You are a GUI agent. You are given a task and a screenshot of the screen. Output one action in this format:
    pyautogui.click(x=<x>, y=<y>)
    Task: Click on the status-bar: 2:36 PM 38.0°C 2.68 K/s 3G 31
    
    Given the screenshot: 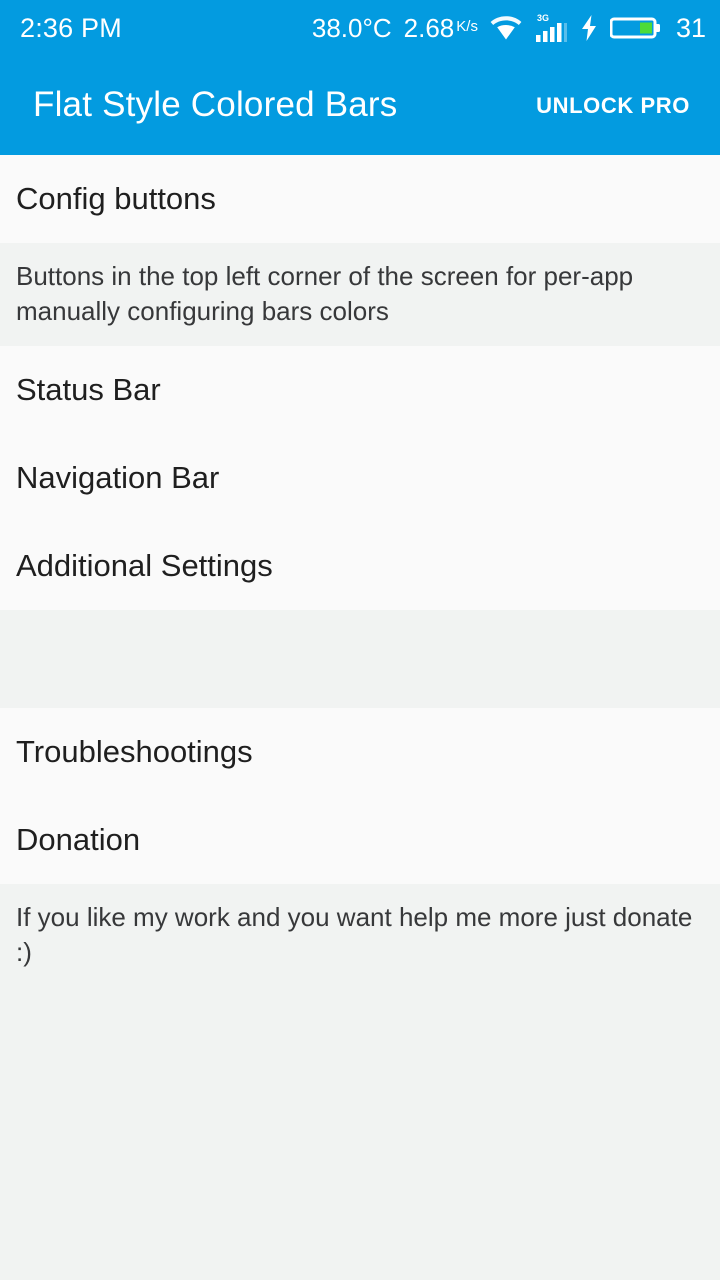 What is the action you would take?
    pyautogui.click(x=360, y=28)
    